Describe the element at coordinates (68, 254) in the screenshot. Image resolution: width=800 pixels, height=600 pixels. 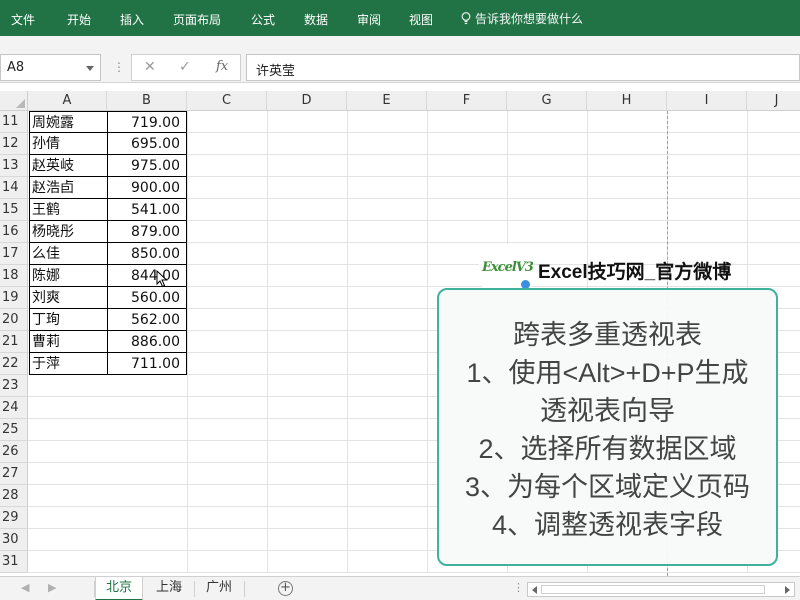
I see `cell-name: 么佳` at that location.